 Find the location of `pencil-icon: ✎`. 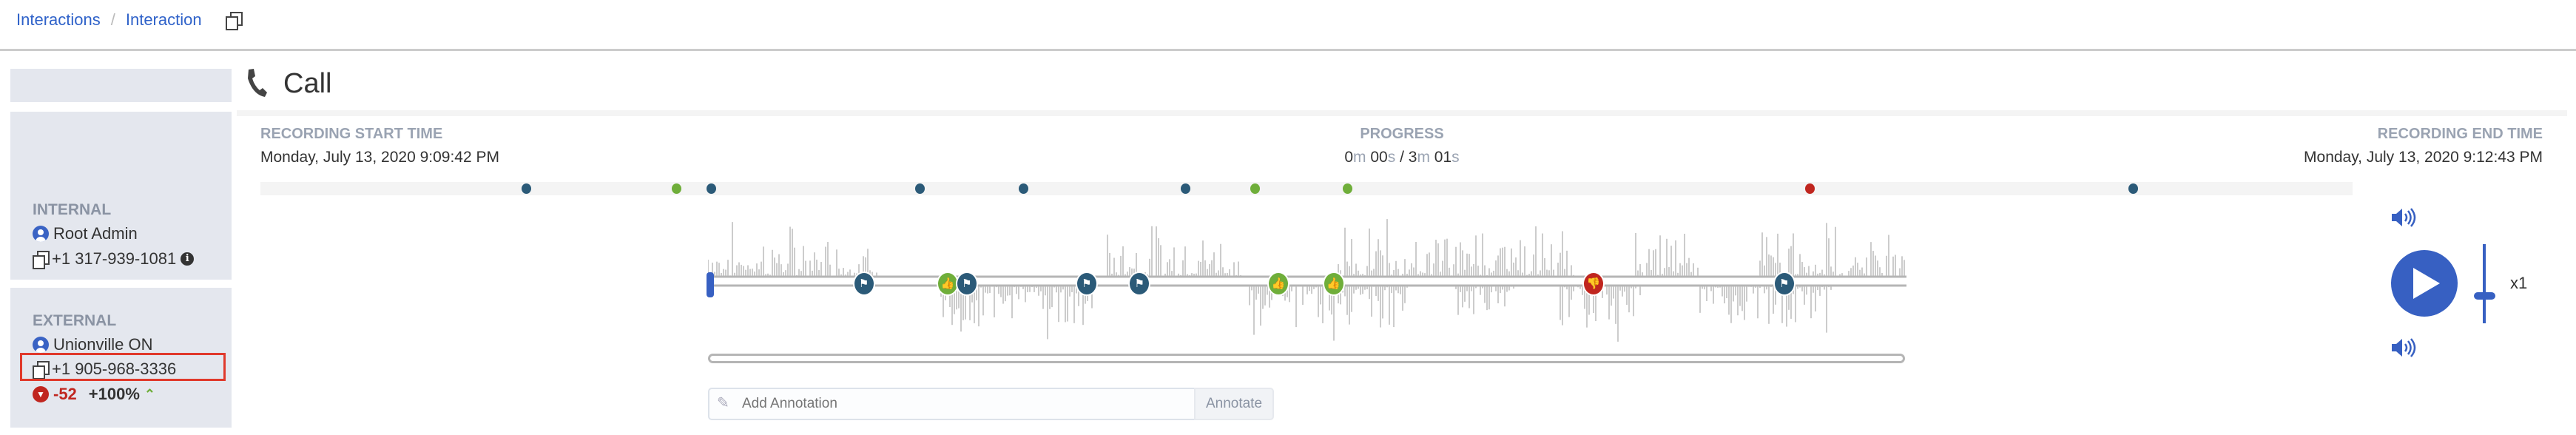

pencil-icon: ✎ is located at coordinates (723, 403).